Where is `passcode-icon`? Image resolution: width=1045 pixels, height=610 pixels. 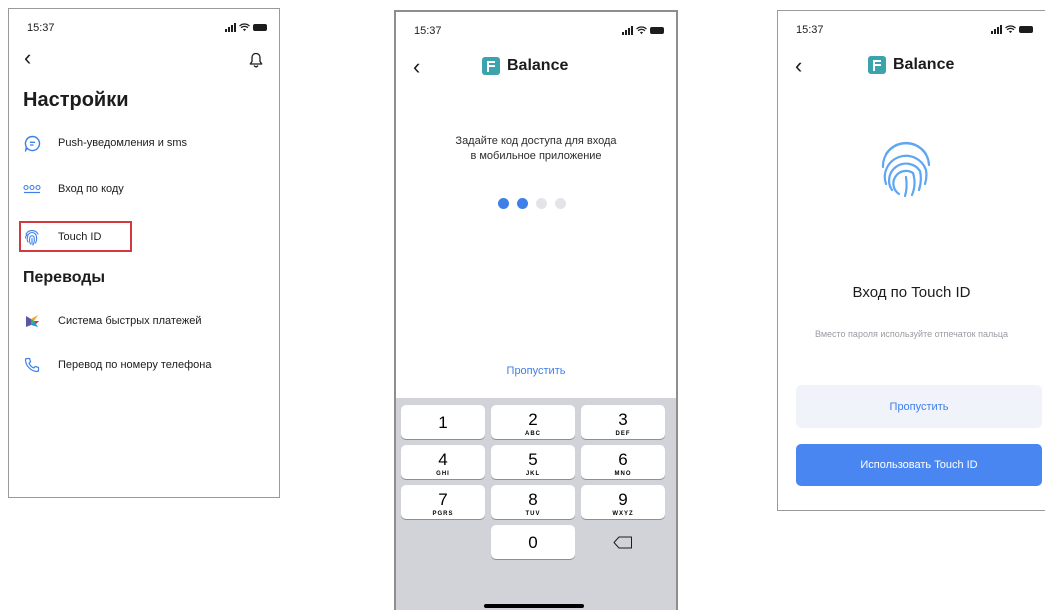
passcode-icon is located at coordinates (32, 189).